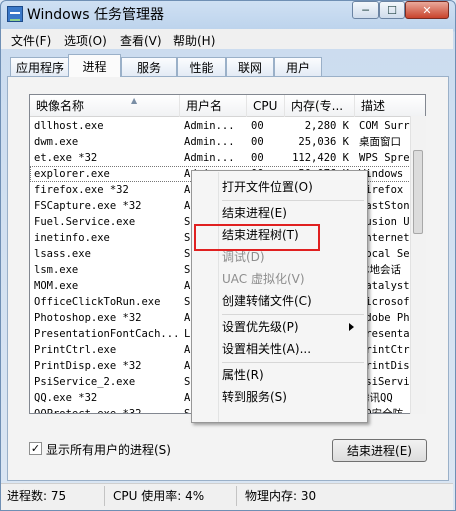 This screenshot has width=456, height=511. What do you see at coordinates (267, 187) in the screenshot?
I see `context-menu-item: 打开文件位置(O)` at bounding box center [267, 187].